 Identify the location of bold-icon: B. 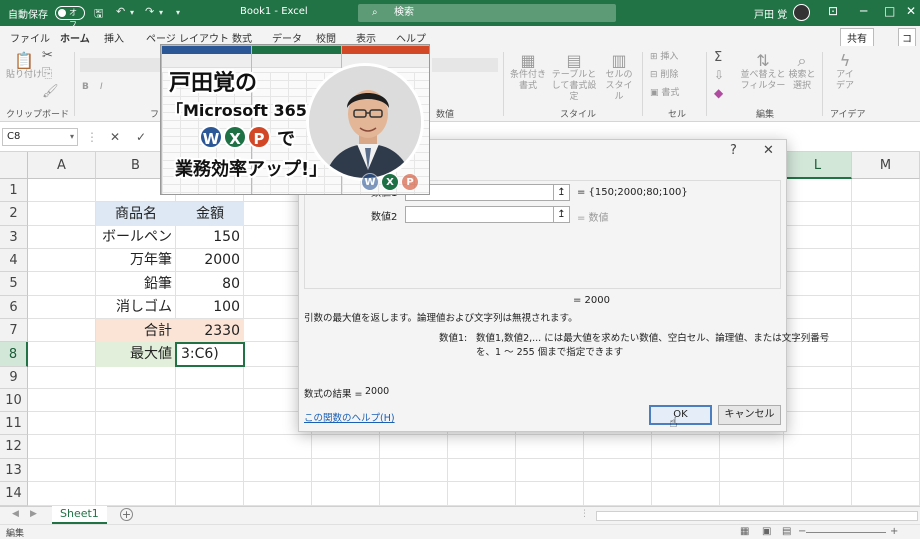
(85, 87).